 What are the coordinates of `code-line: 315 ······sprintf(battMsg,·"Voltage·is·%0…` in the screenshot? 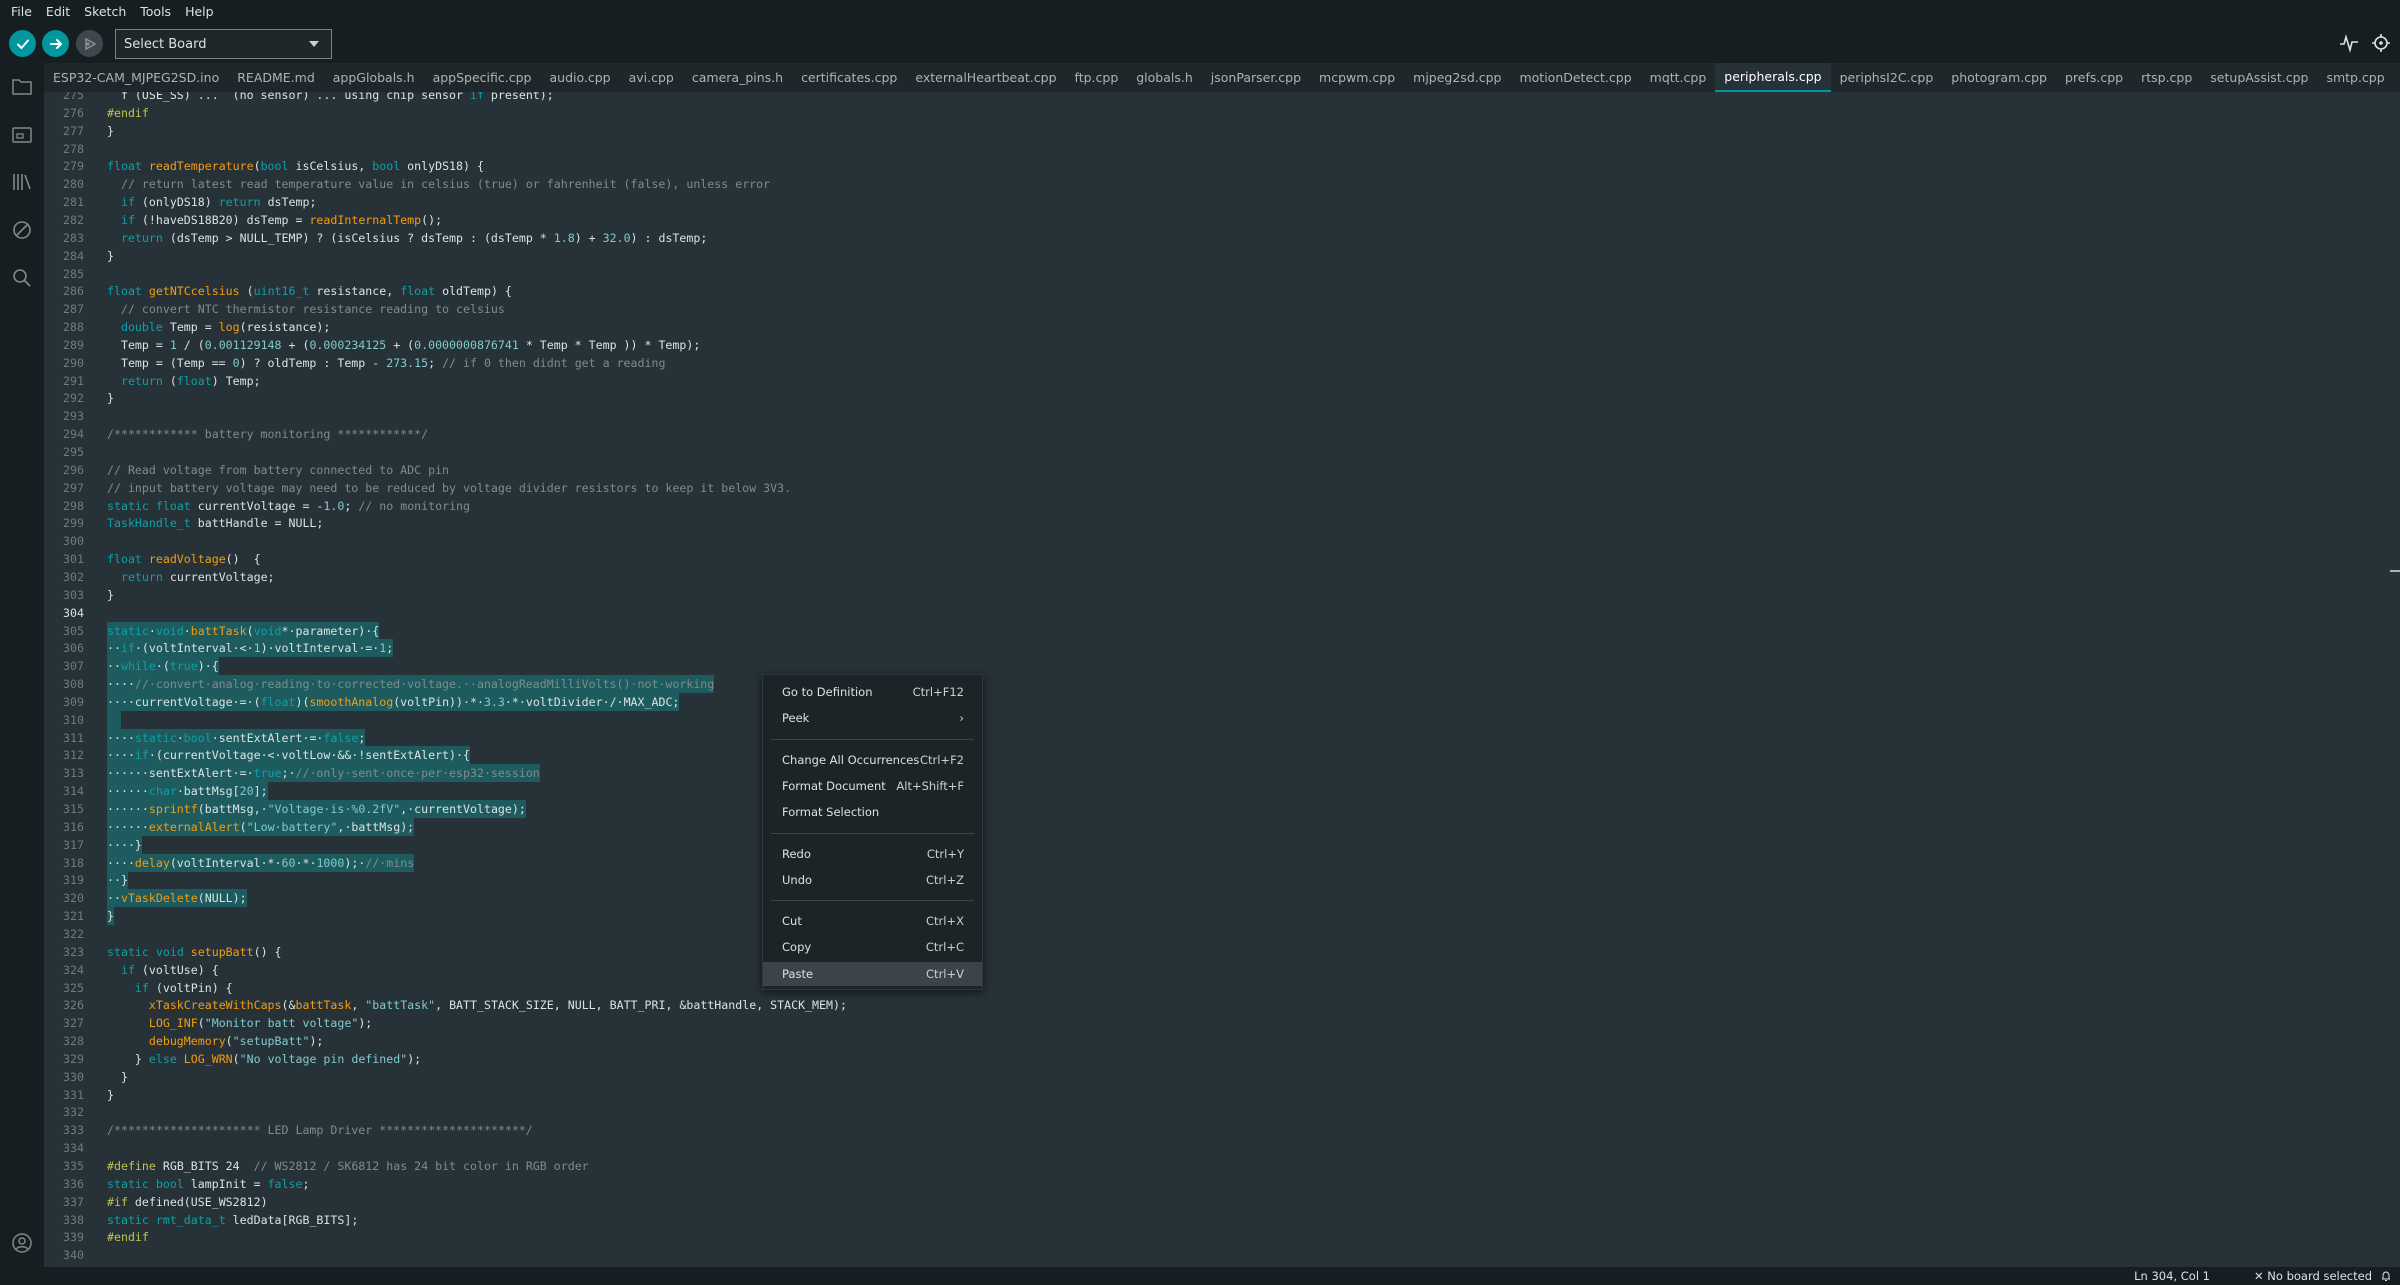 It's located at (1222, 809).